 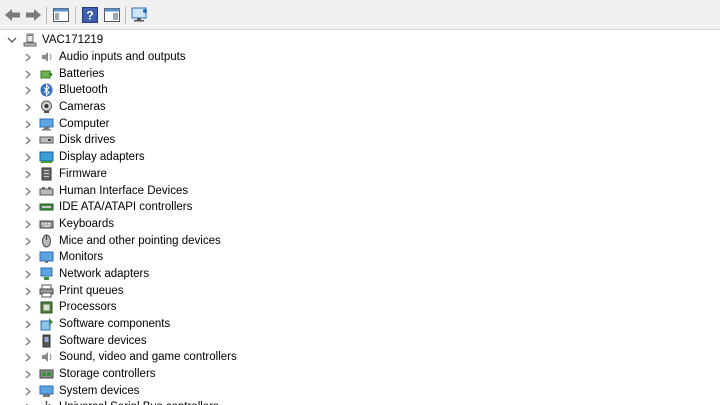 What do you see at coordinates (360, 57) in the screenshot?
I see `tree-node: Audio inputs and outputs` at bounding box center [360, 57].